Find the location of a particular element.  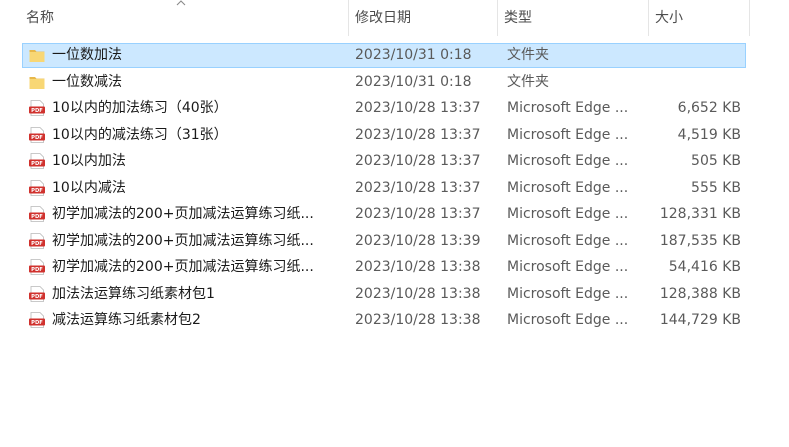

file-name-cell: PDF 10以内减法 is located at coordinates (187, 188).